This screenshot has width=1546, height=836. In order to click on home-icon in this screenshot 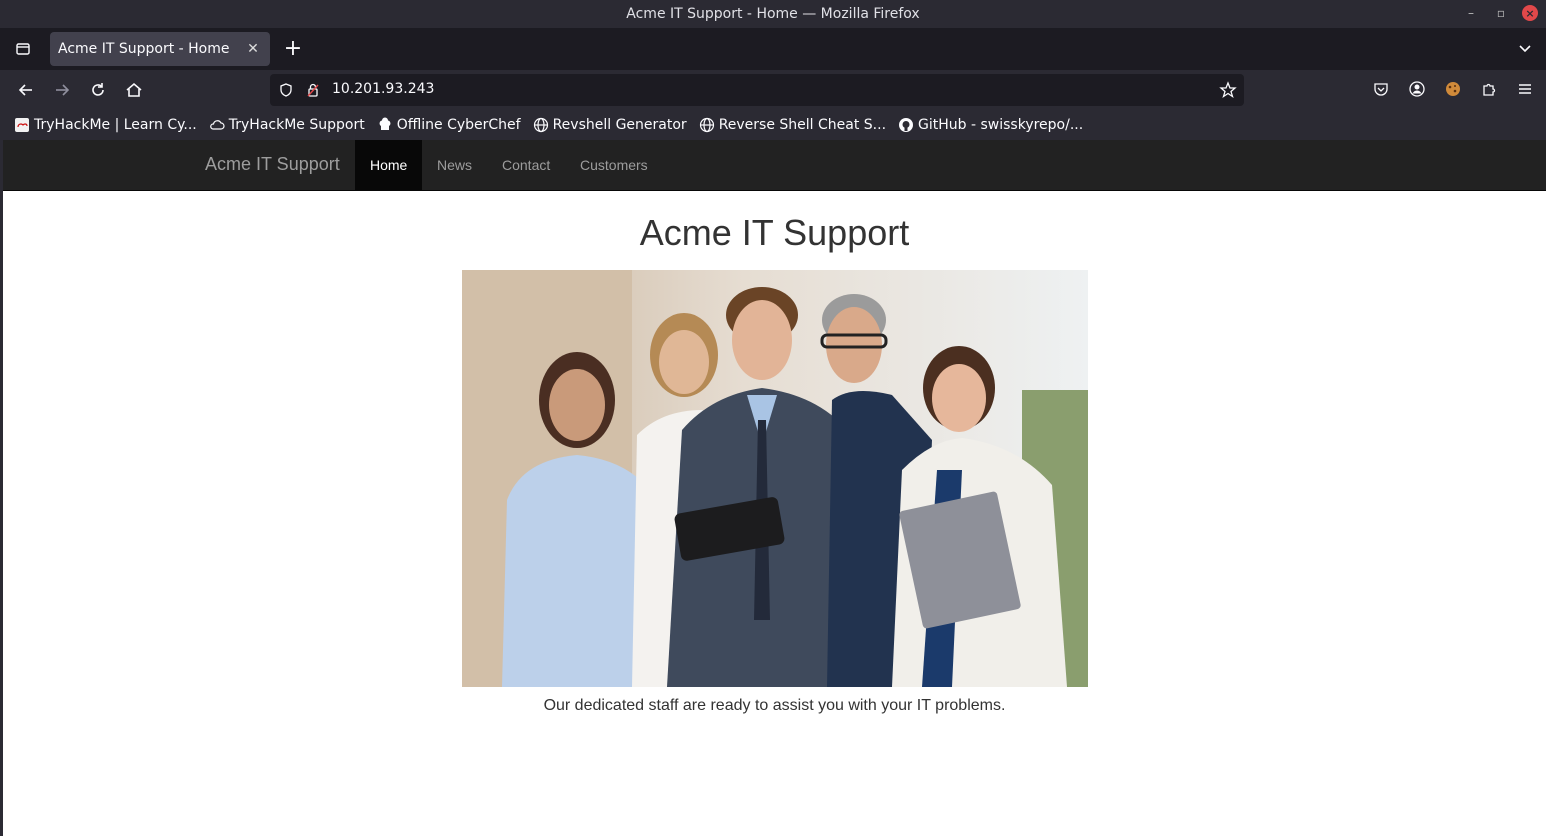, I will do `click(134, 90)`.